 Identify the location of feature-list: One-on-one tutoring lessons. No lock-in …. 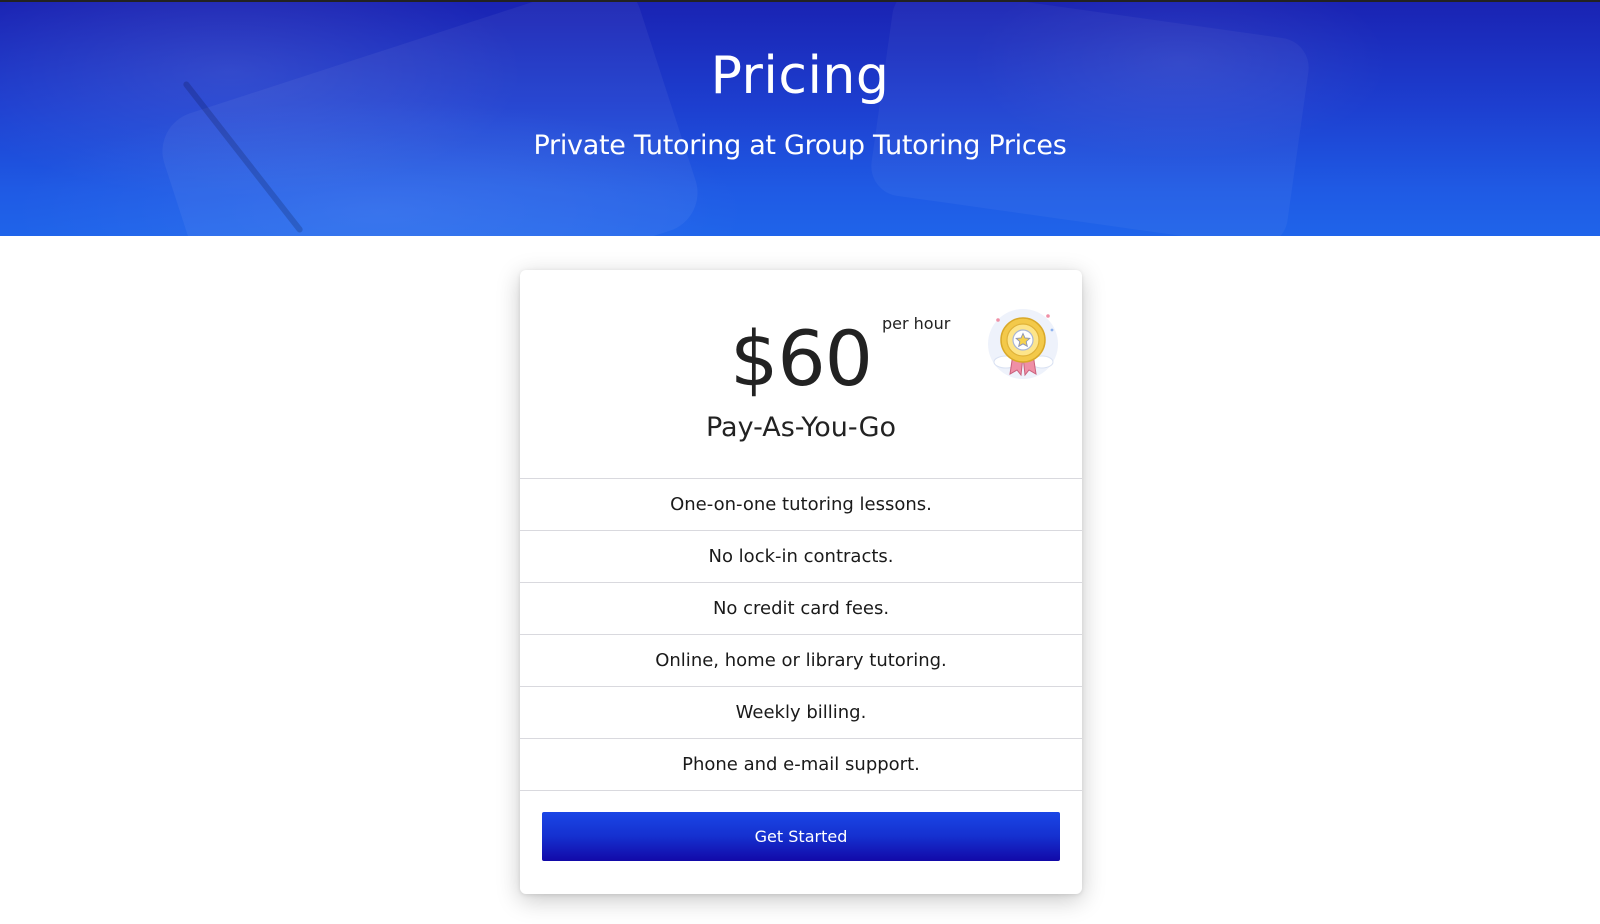
(801, 634).